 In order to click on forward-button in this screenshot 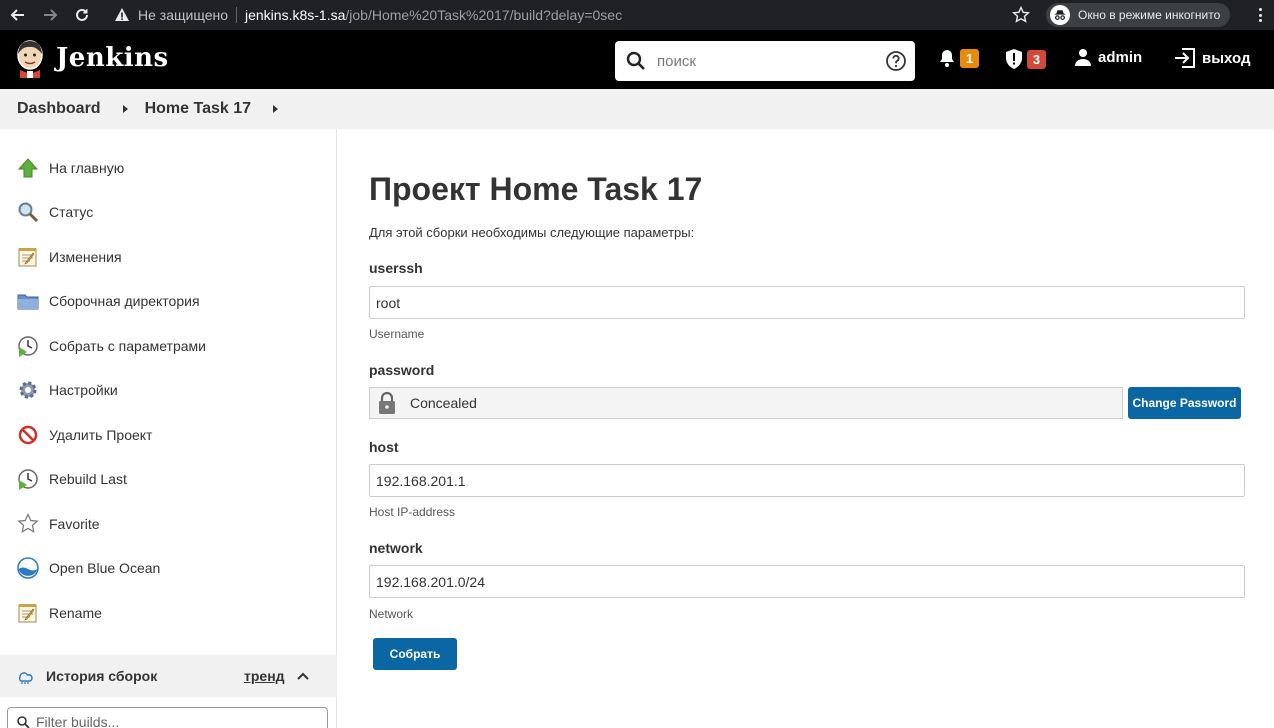, I will do `click(50, 15)`.